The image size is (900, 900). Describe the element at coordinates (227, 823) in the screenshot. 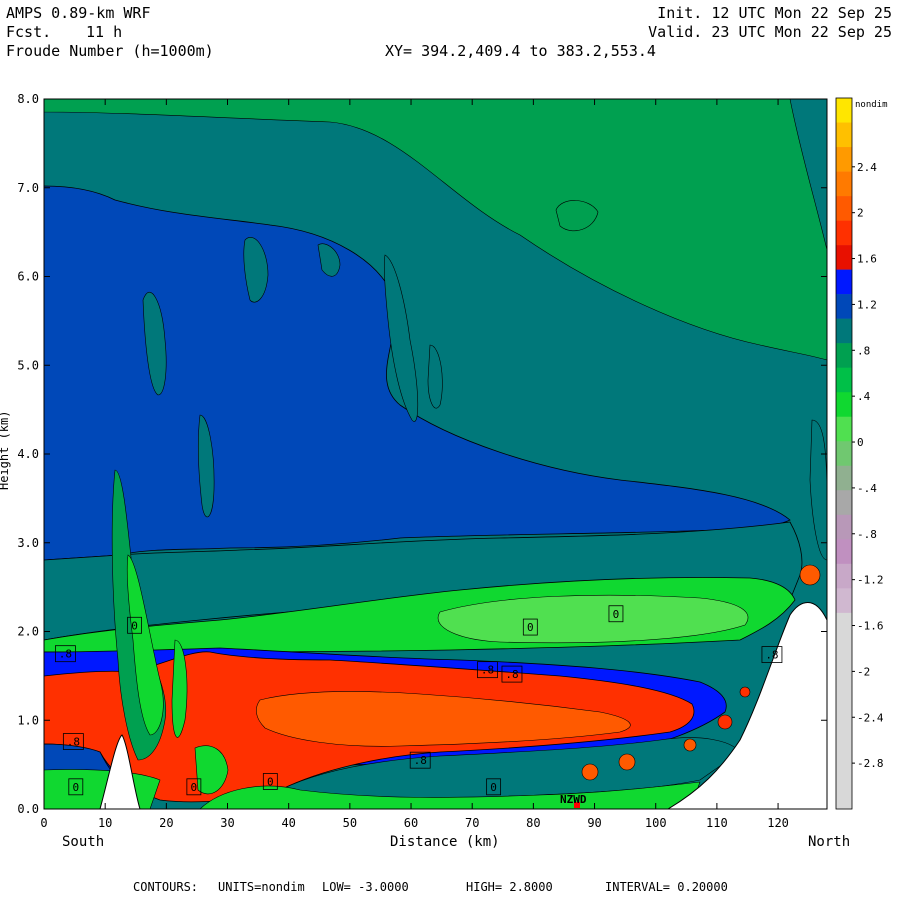

I see `x-tick-label: 30` at that location.